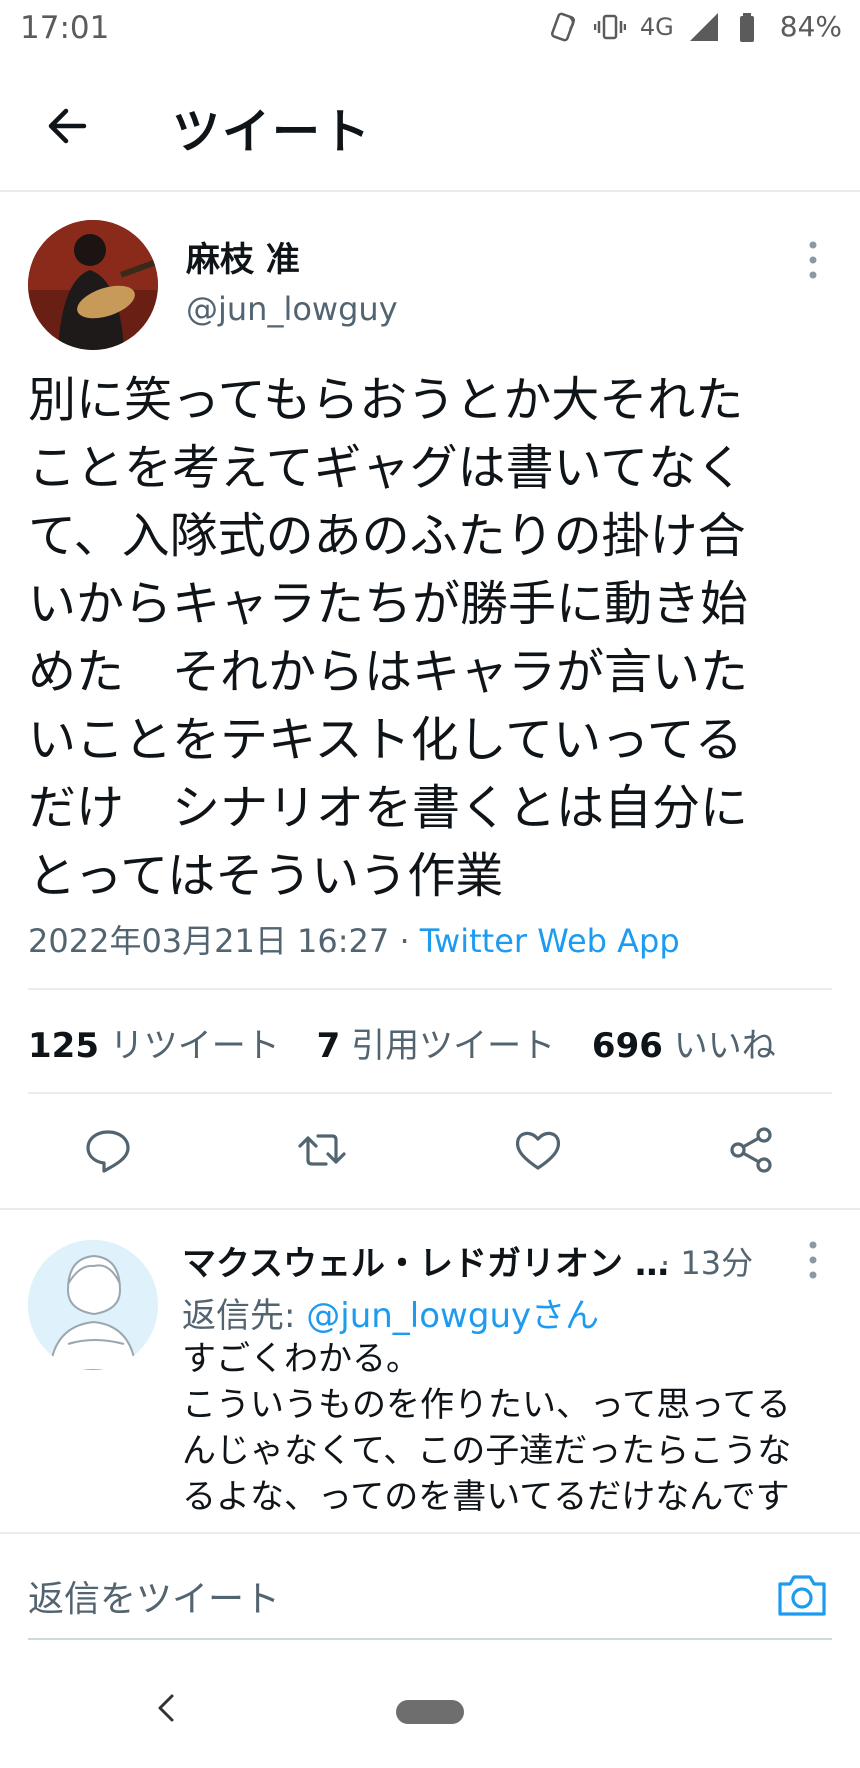 Image resolution: width=860 pixels, height=1768 pixels. Describe the element at coordinates (388, 808) in the screenshot. I see `tweet-text-line: だけ シナリオを書くとは自分に` at that location.